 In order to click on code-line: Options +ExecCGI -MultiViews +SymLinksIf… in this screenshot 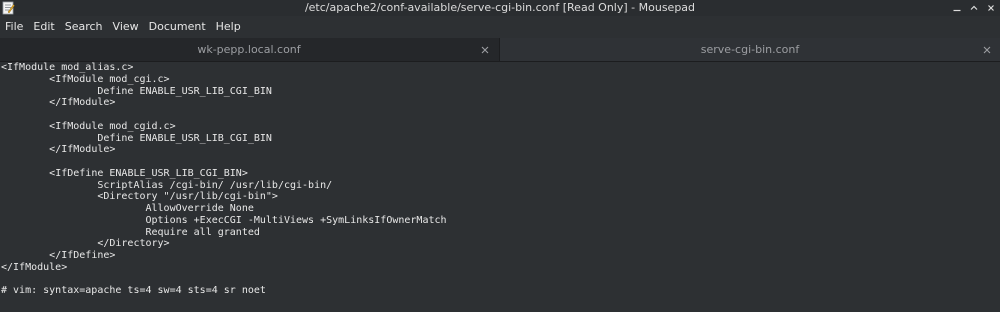, I will do `click(224, 220)`.